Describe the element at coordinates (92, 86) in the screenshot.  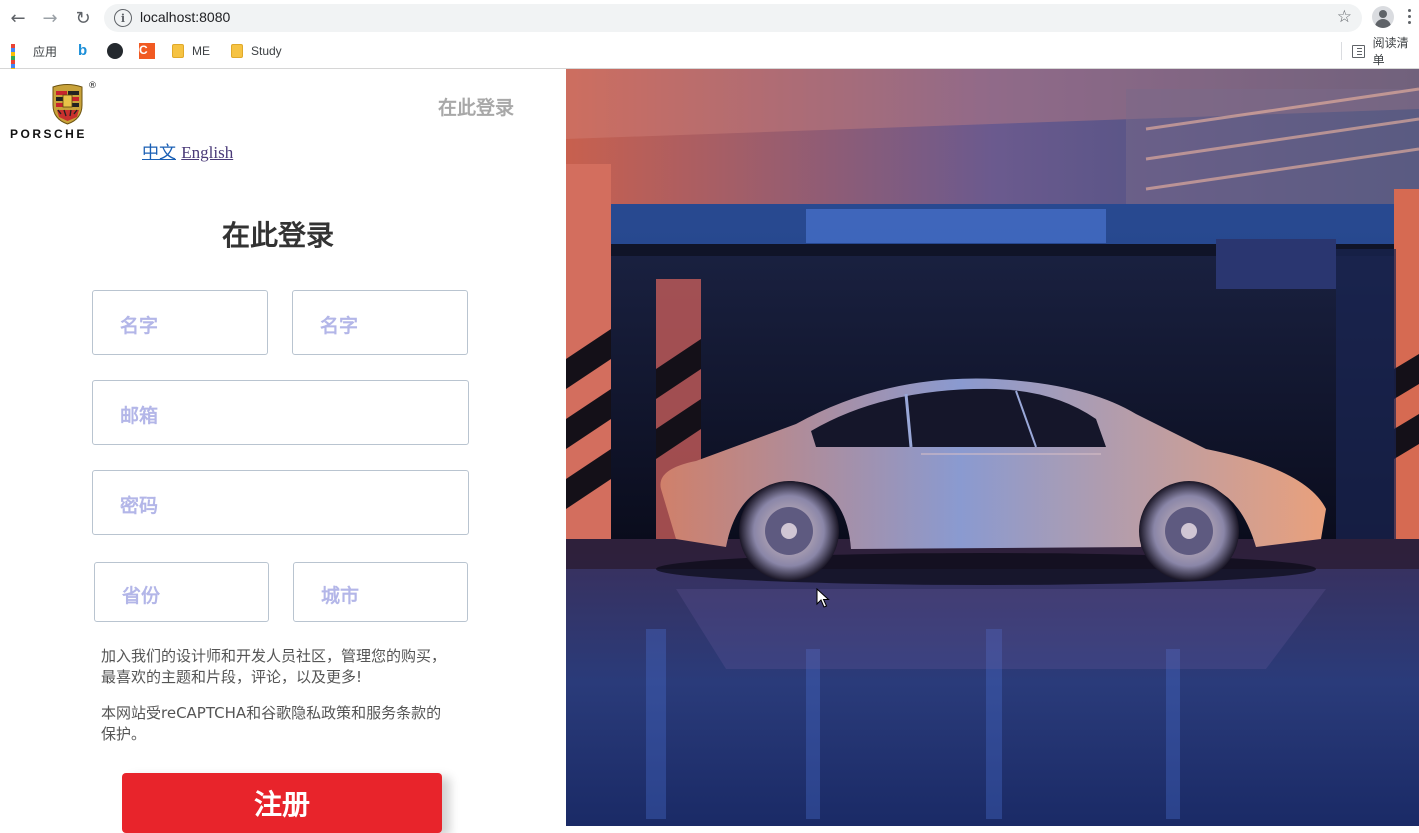
I see `registered-mark: ®` at that location.